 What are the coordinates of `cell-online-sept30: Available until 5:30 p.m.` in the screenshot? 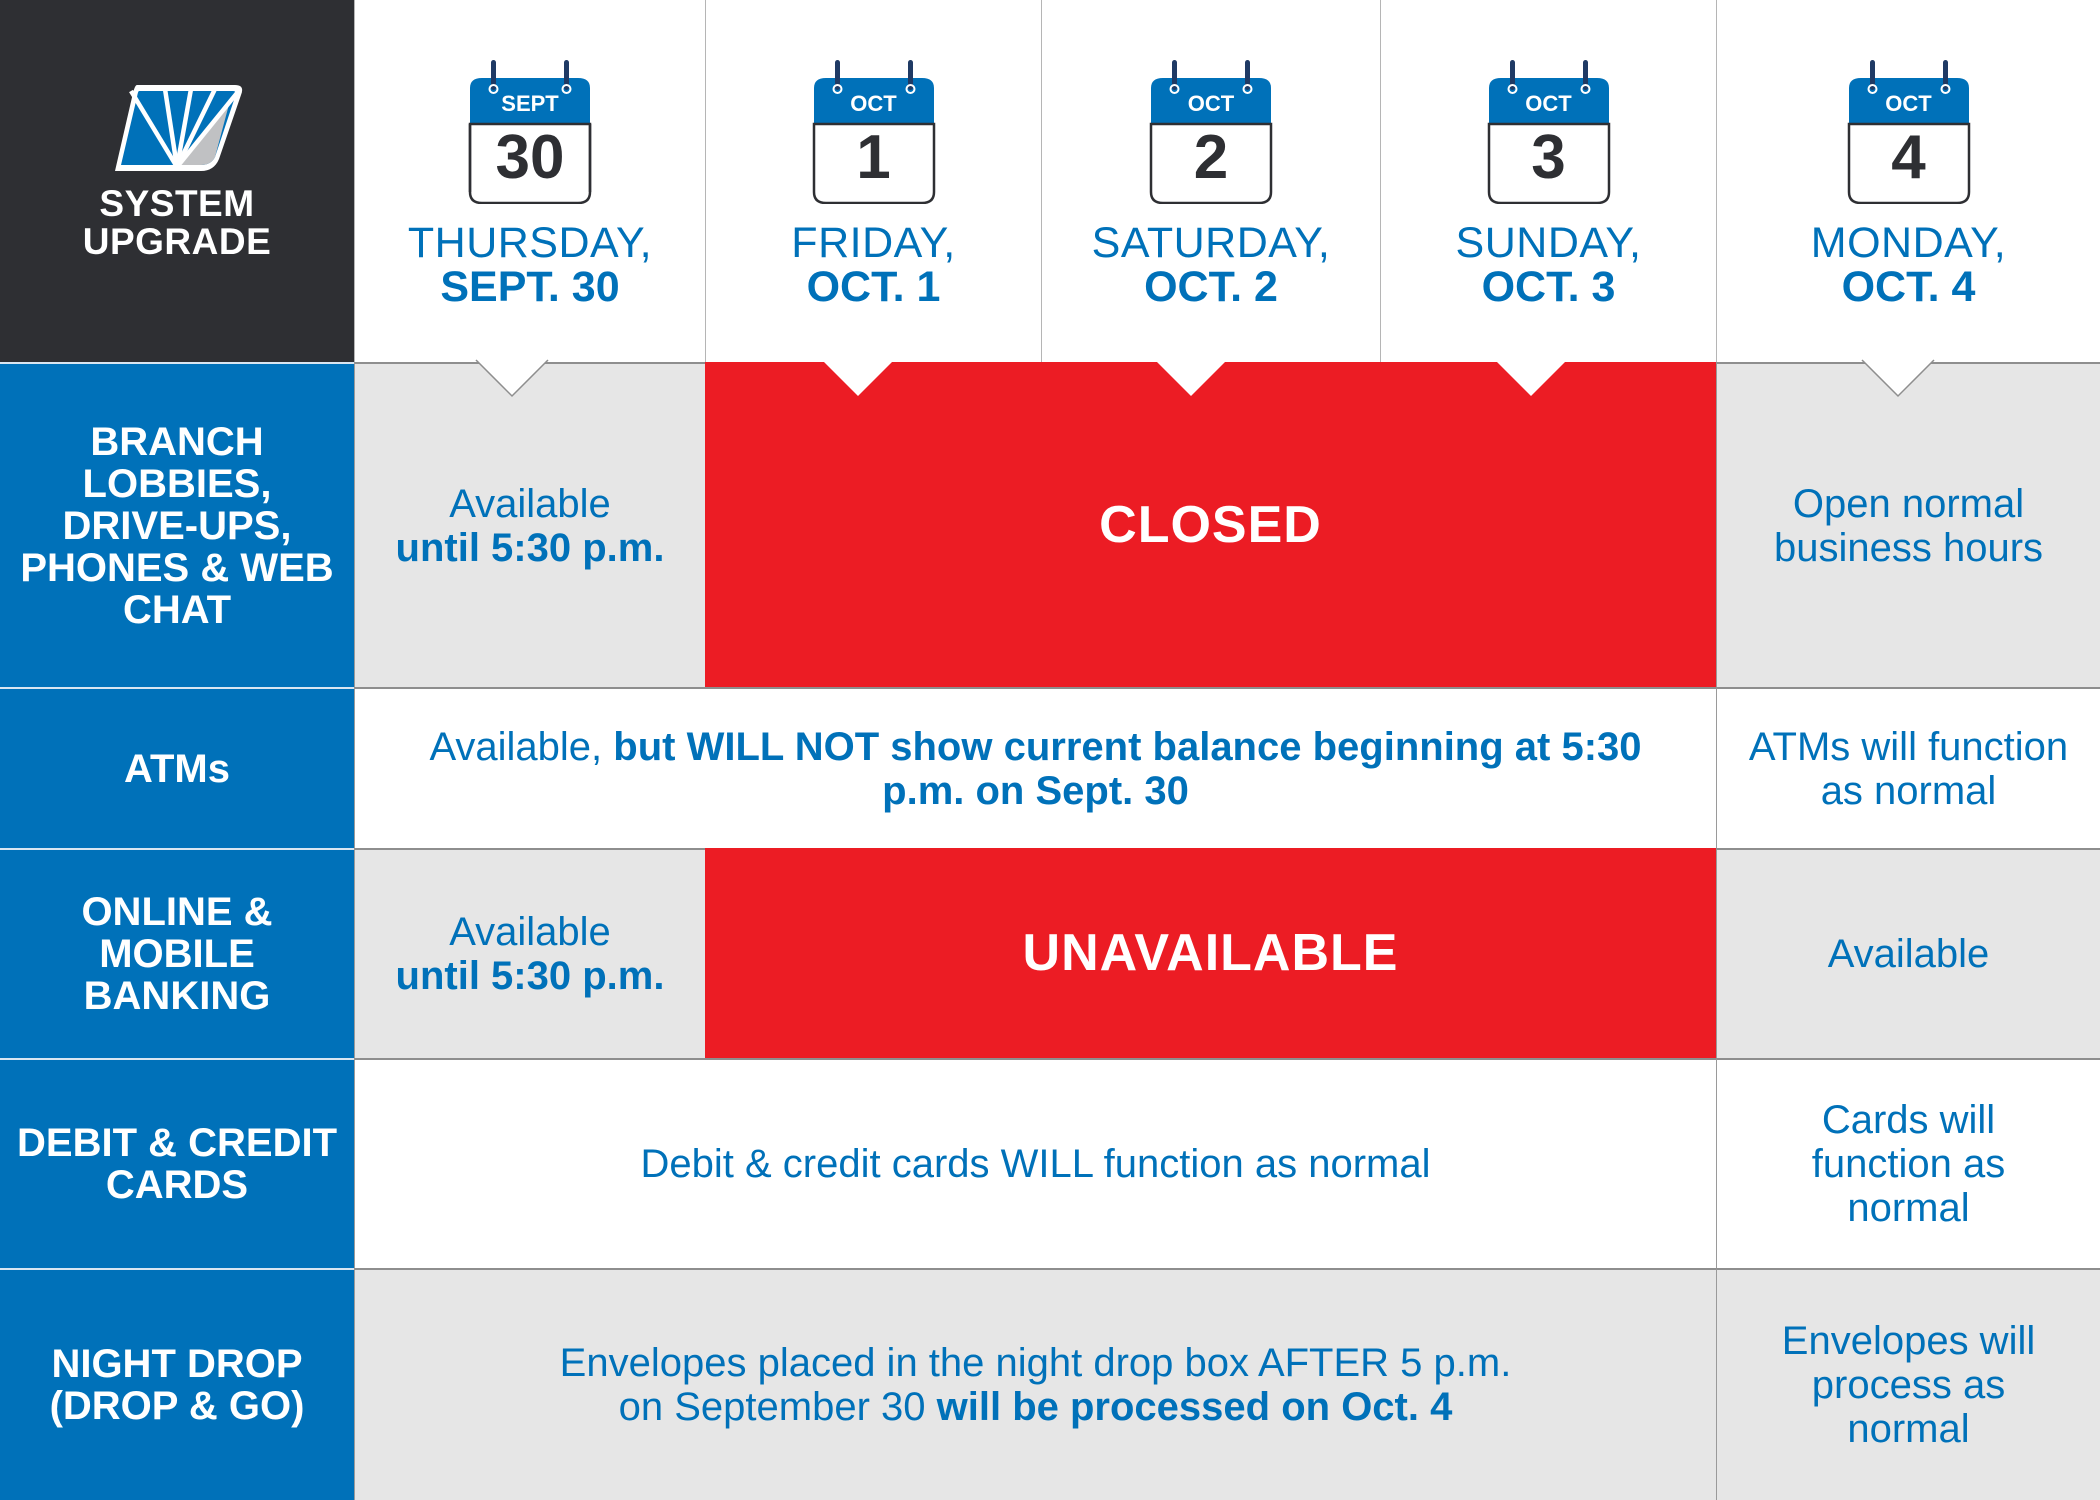 It's located at (529, 953).